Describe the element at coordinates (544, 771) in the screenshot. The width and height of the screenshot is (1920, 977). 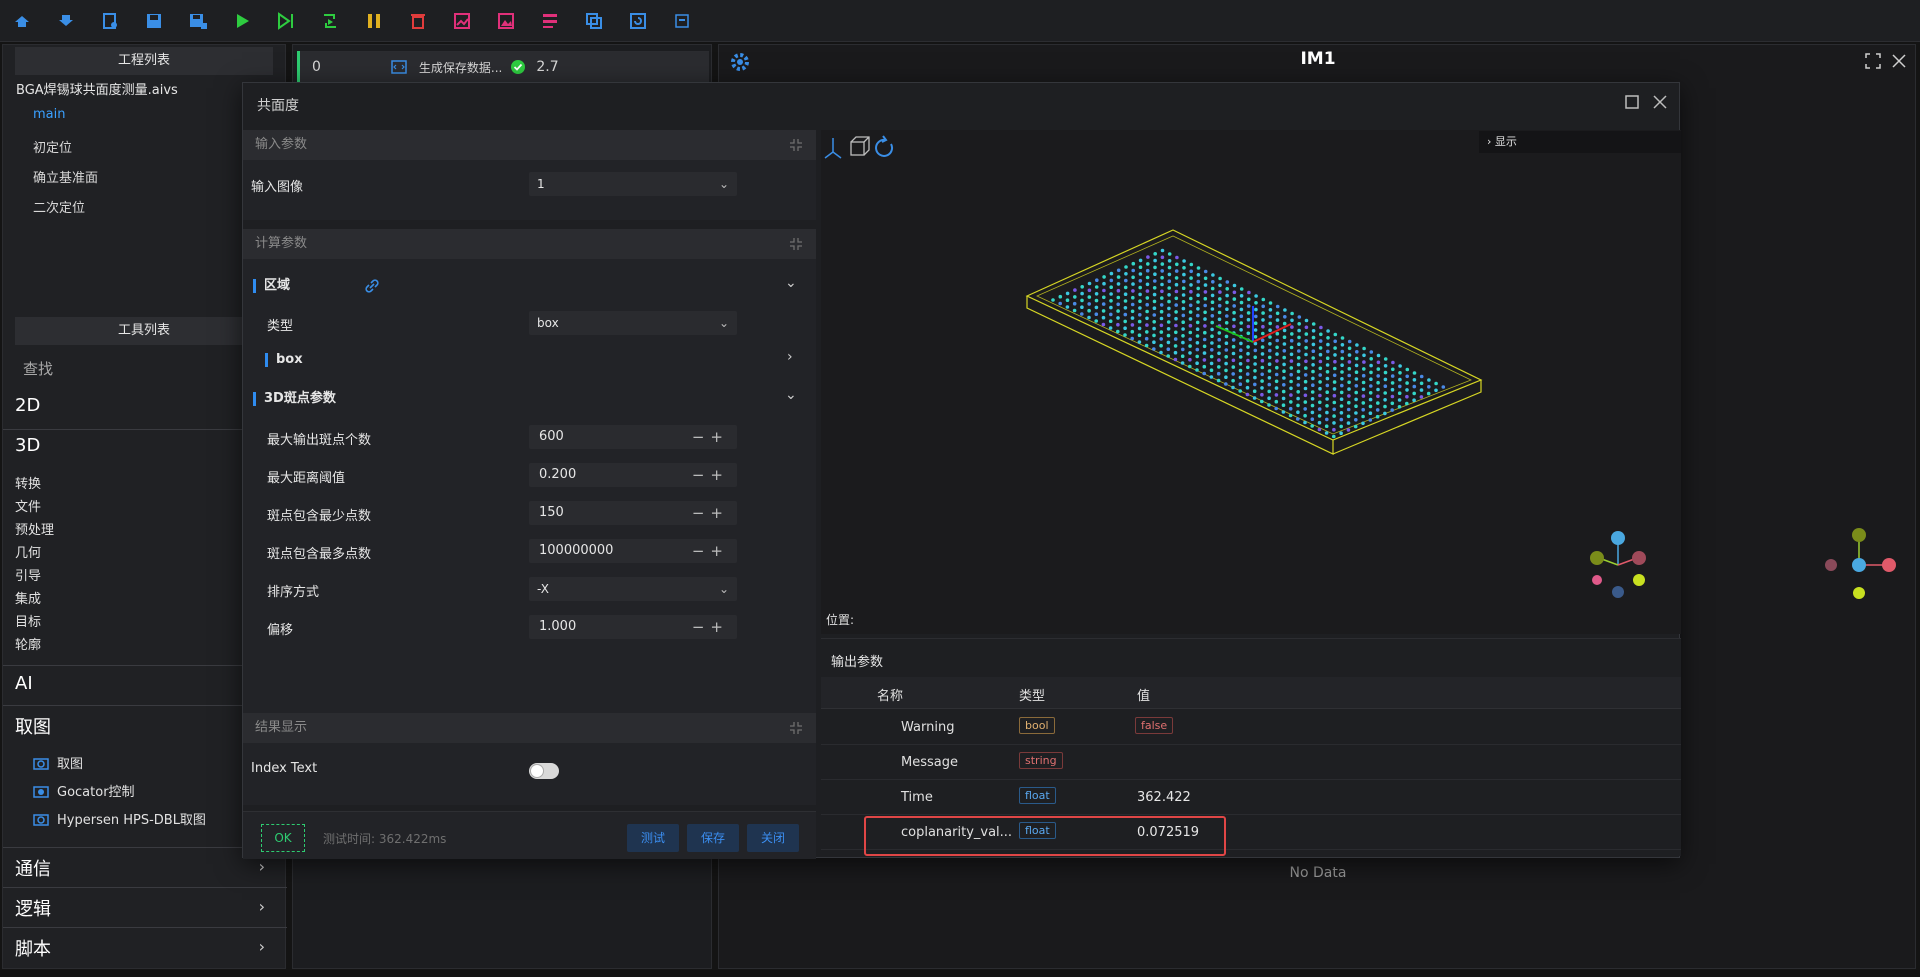
I see `index-text-toggle` at that location.